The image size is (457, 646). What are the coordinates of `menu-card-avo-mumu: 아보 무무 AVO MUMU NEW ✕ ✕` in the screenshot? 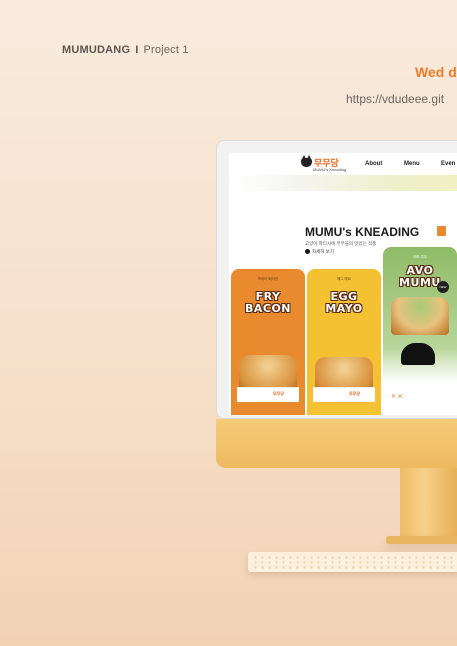 It's located at (420, 331).